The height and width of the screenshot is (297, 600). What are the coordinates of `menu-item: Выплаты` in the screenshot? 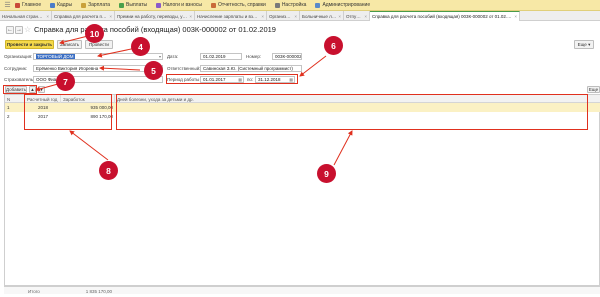 It's located at (133, 5).